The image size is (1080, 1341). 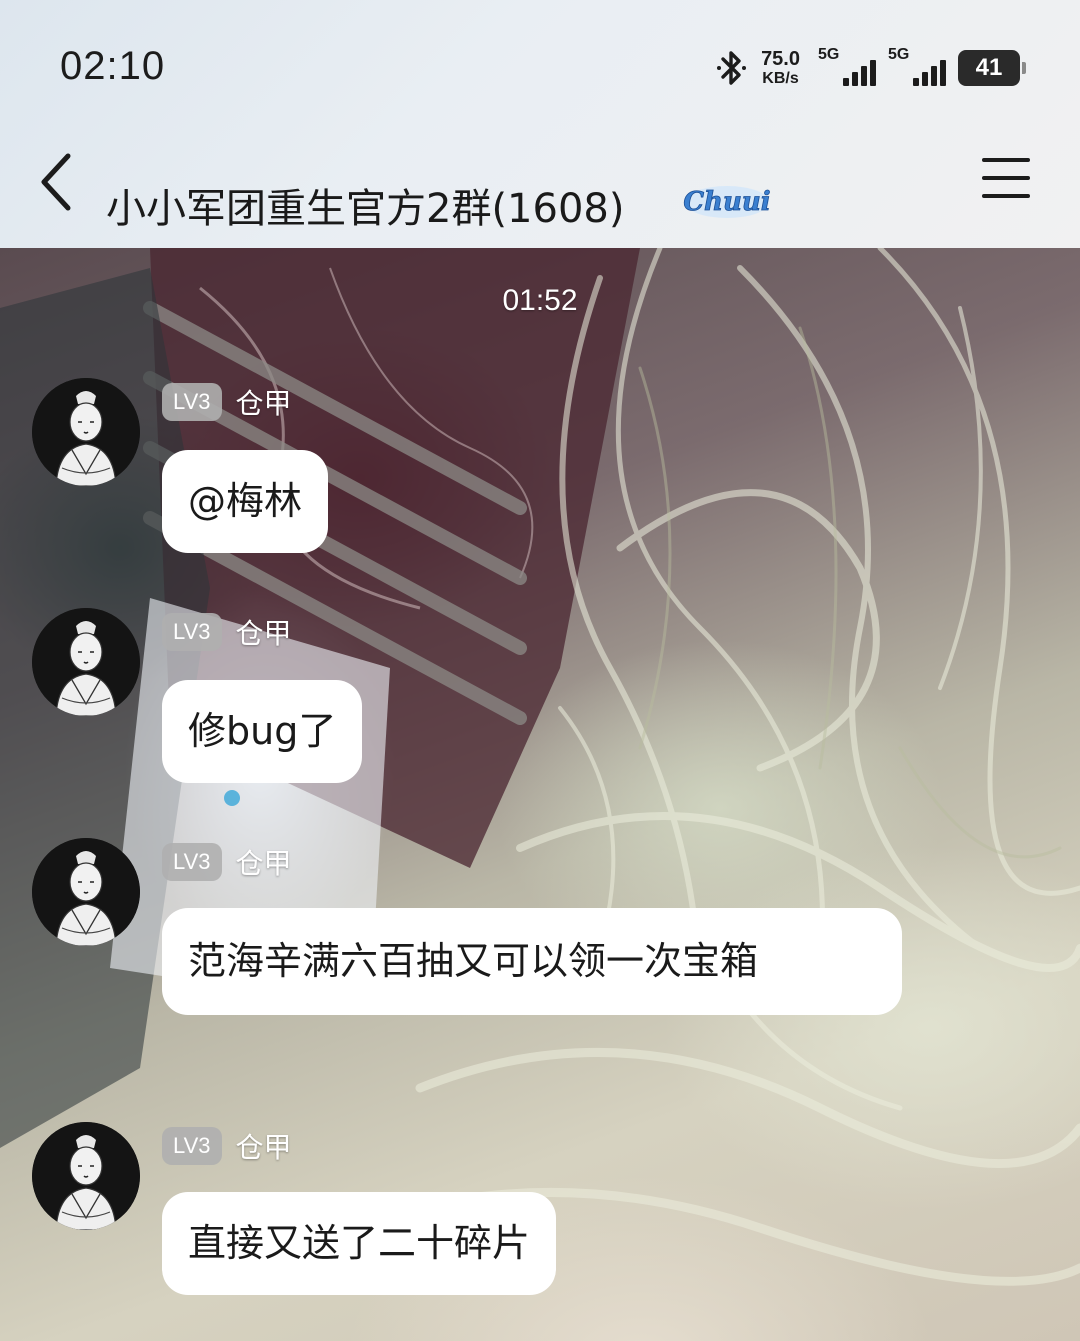 What do you see at coordinates (829, 54) in the screenshot?
I see `sim1-label: 5G` at bounding box center [829, 54].